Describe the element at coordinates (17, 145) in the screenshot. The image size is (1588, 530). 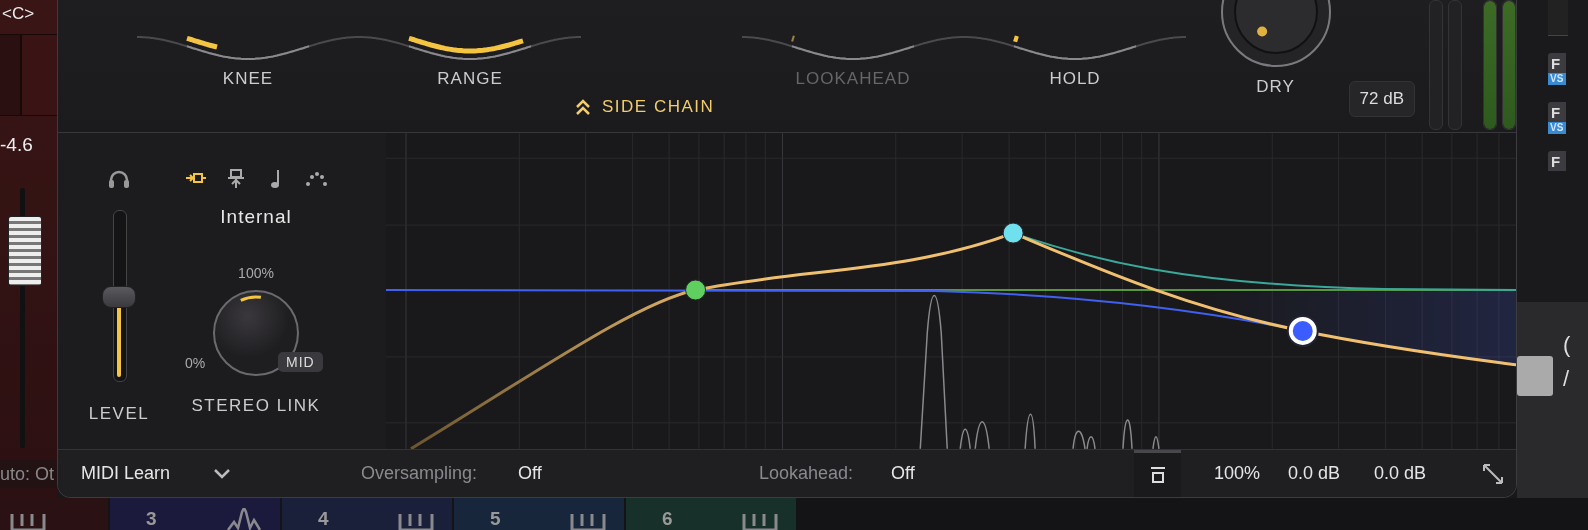
I see `volume-readout: -4.6` at that location.